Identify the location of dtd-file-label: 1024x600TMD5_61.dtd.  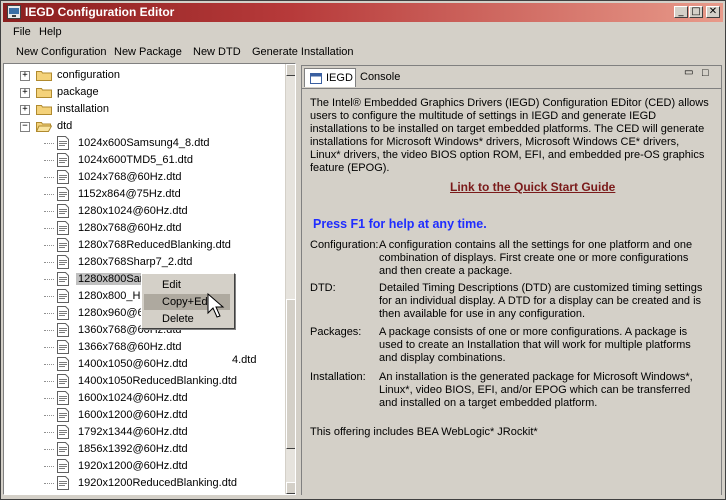
(135, 160).